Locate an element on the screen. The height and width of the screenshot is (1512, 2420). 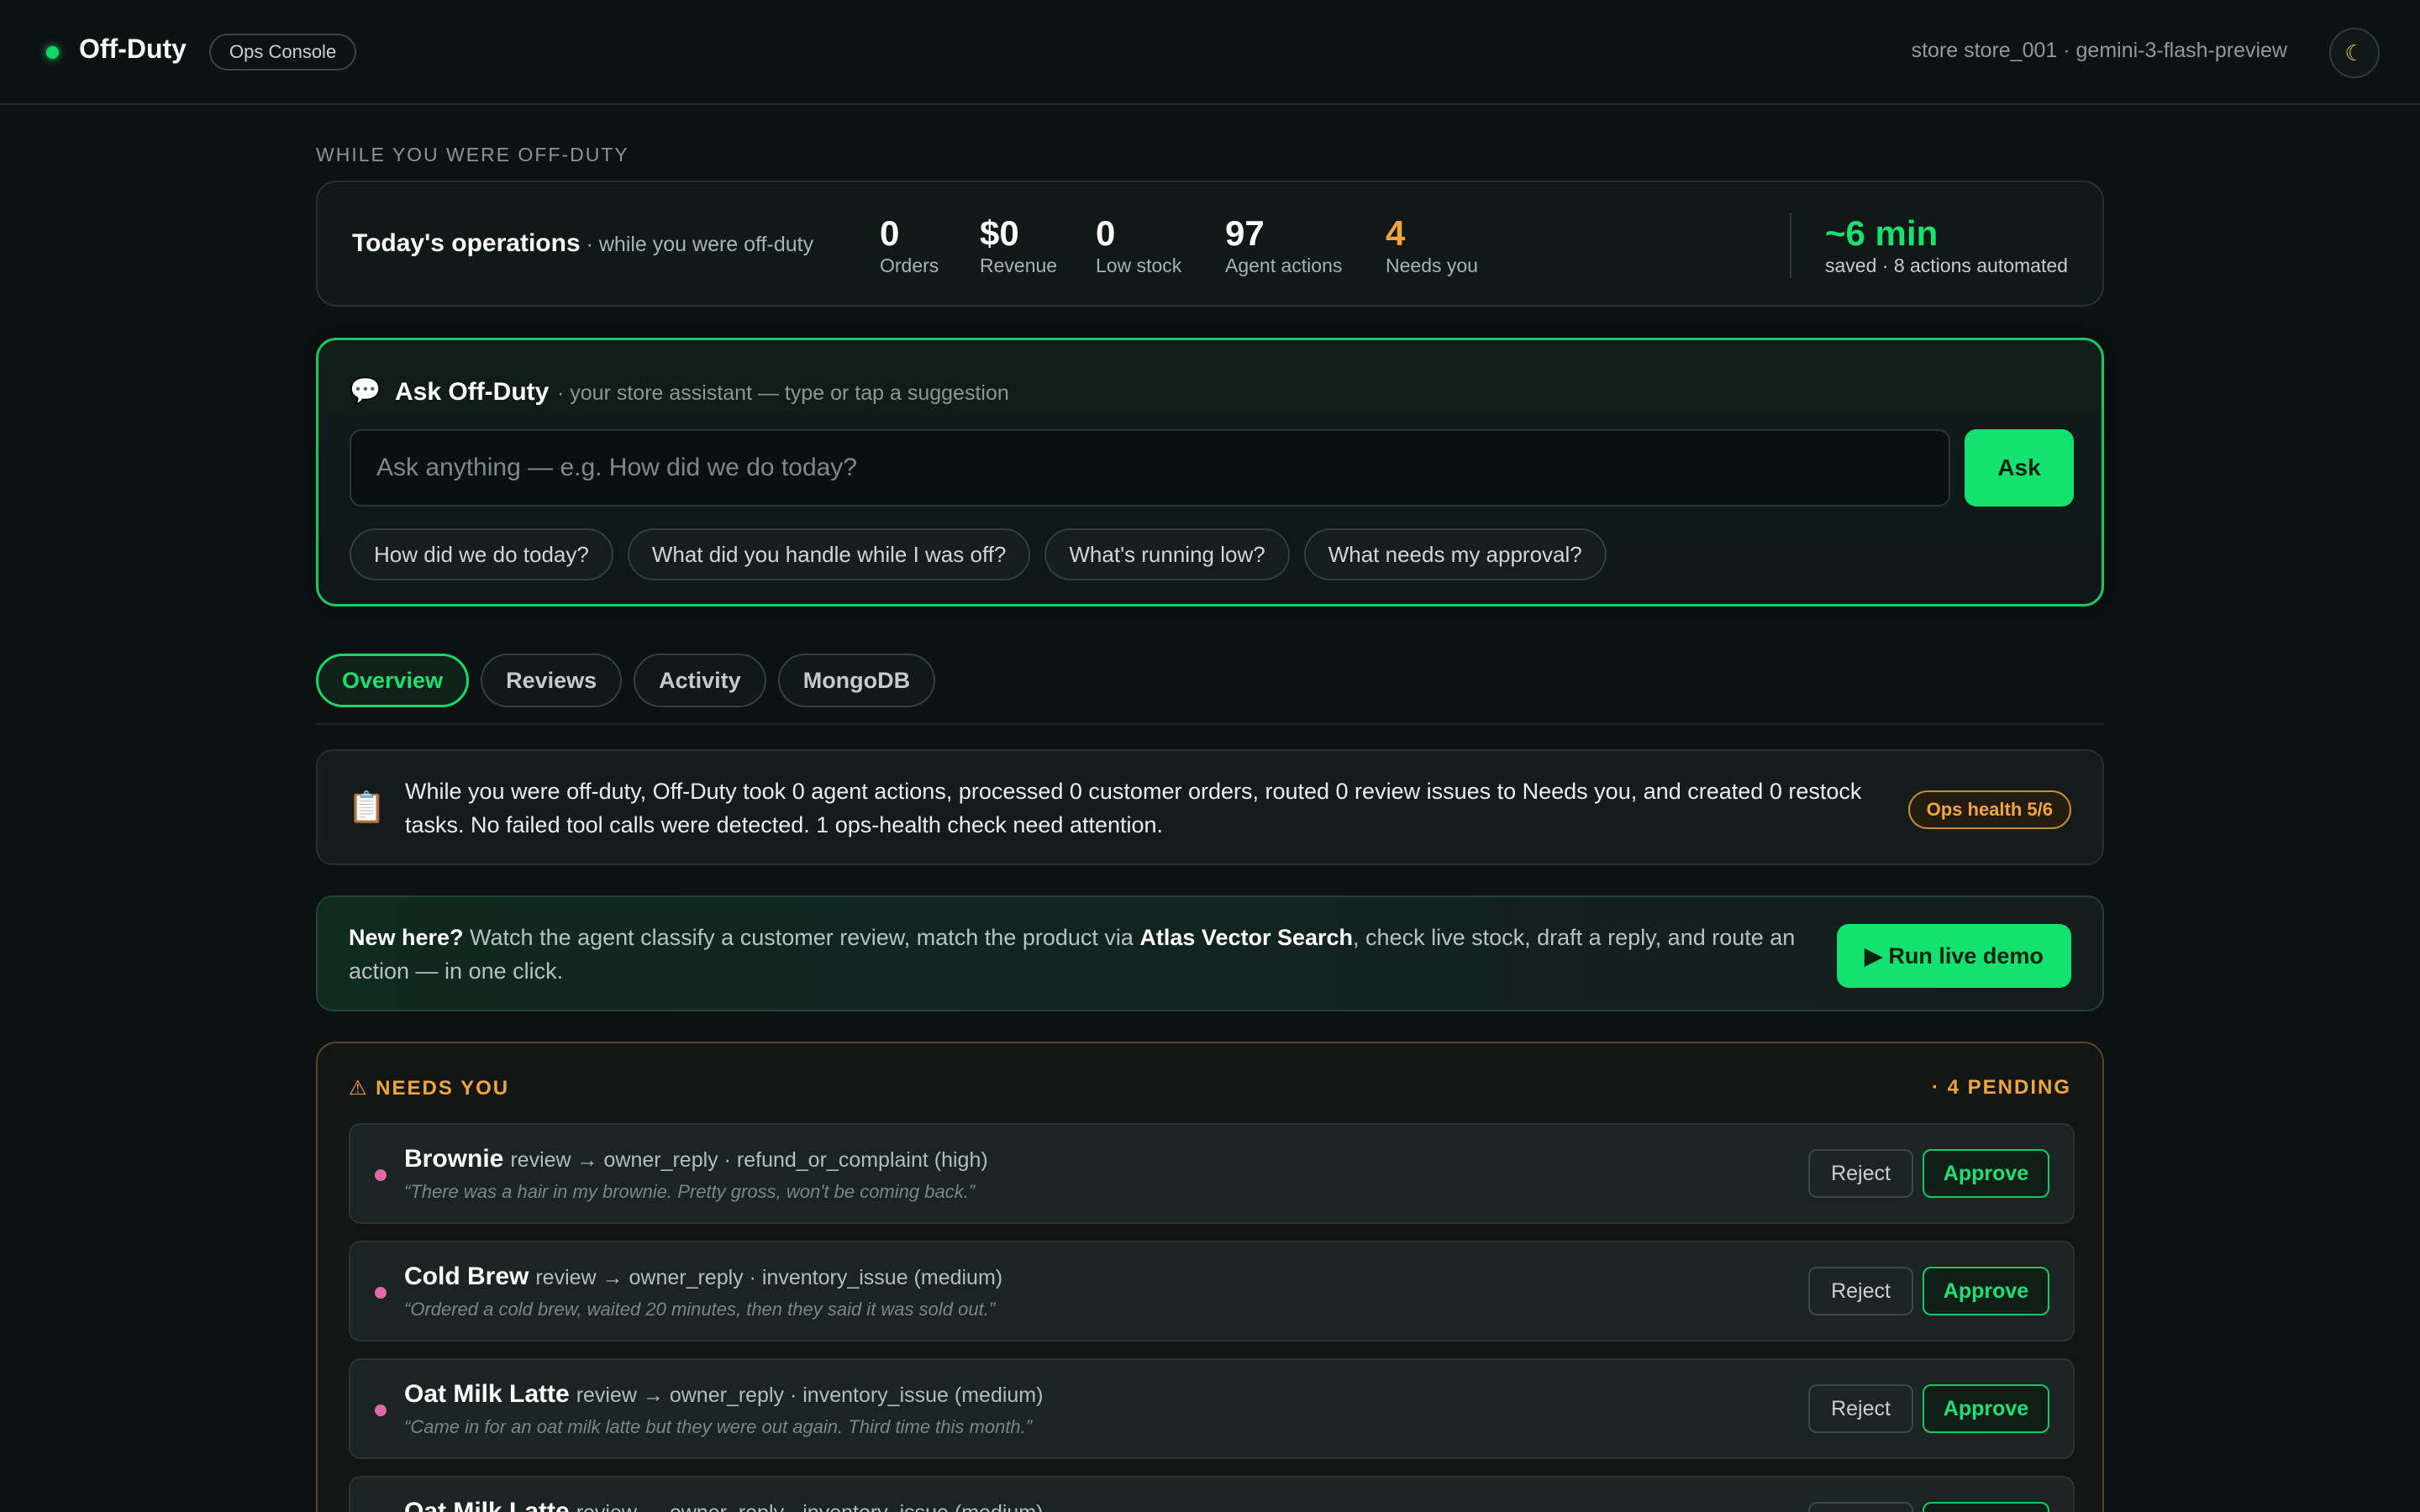
tab-reviews: Reviews is located at coordinates (552, 680).